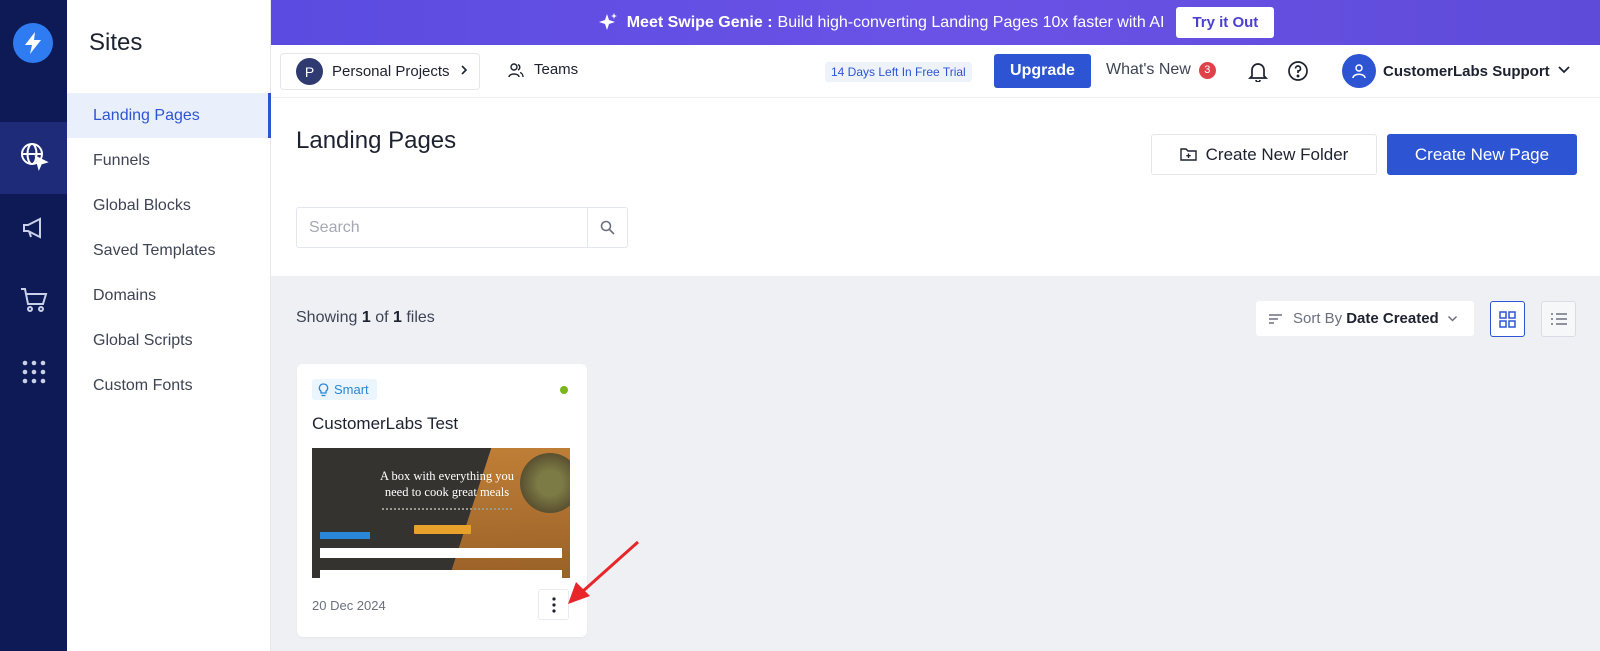 The height and width of the screenshot is (651, 1600). Describe the element at coordinates (351, 389) in the screenshot. I see `smart-badge-label: Smart` at that location.